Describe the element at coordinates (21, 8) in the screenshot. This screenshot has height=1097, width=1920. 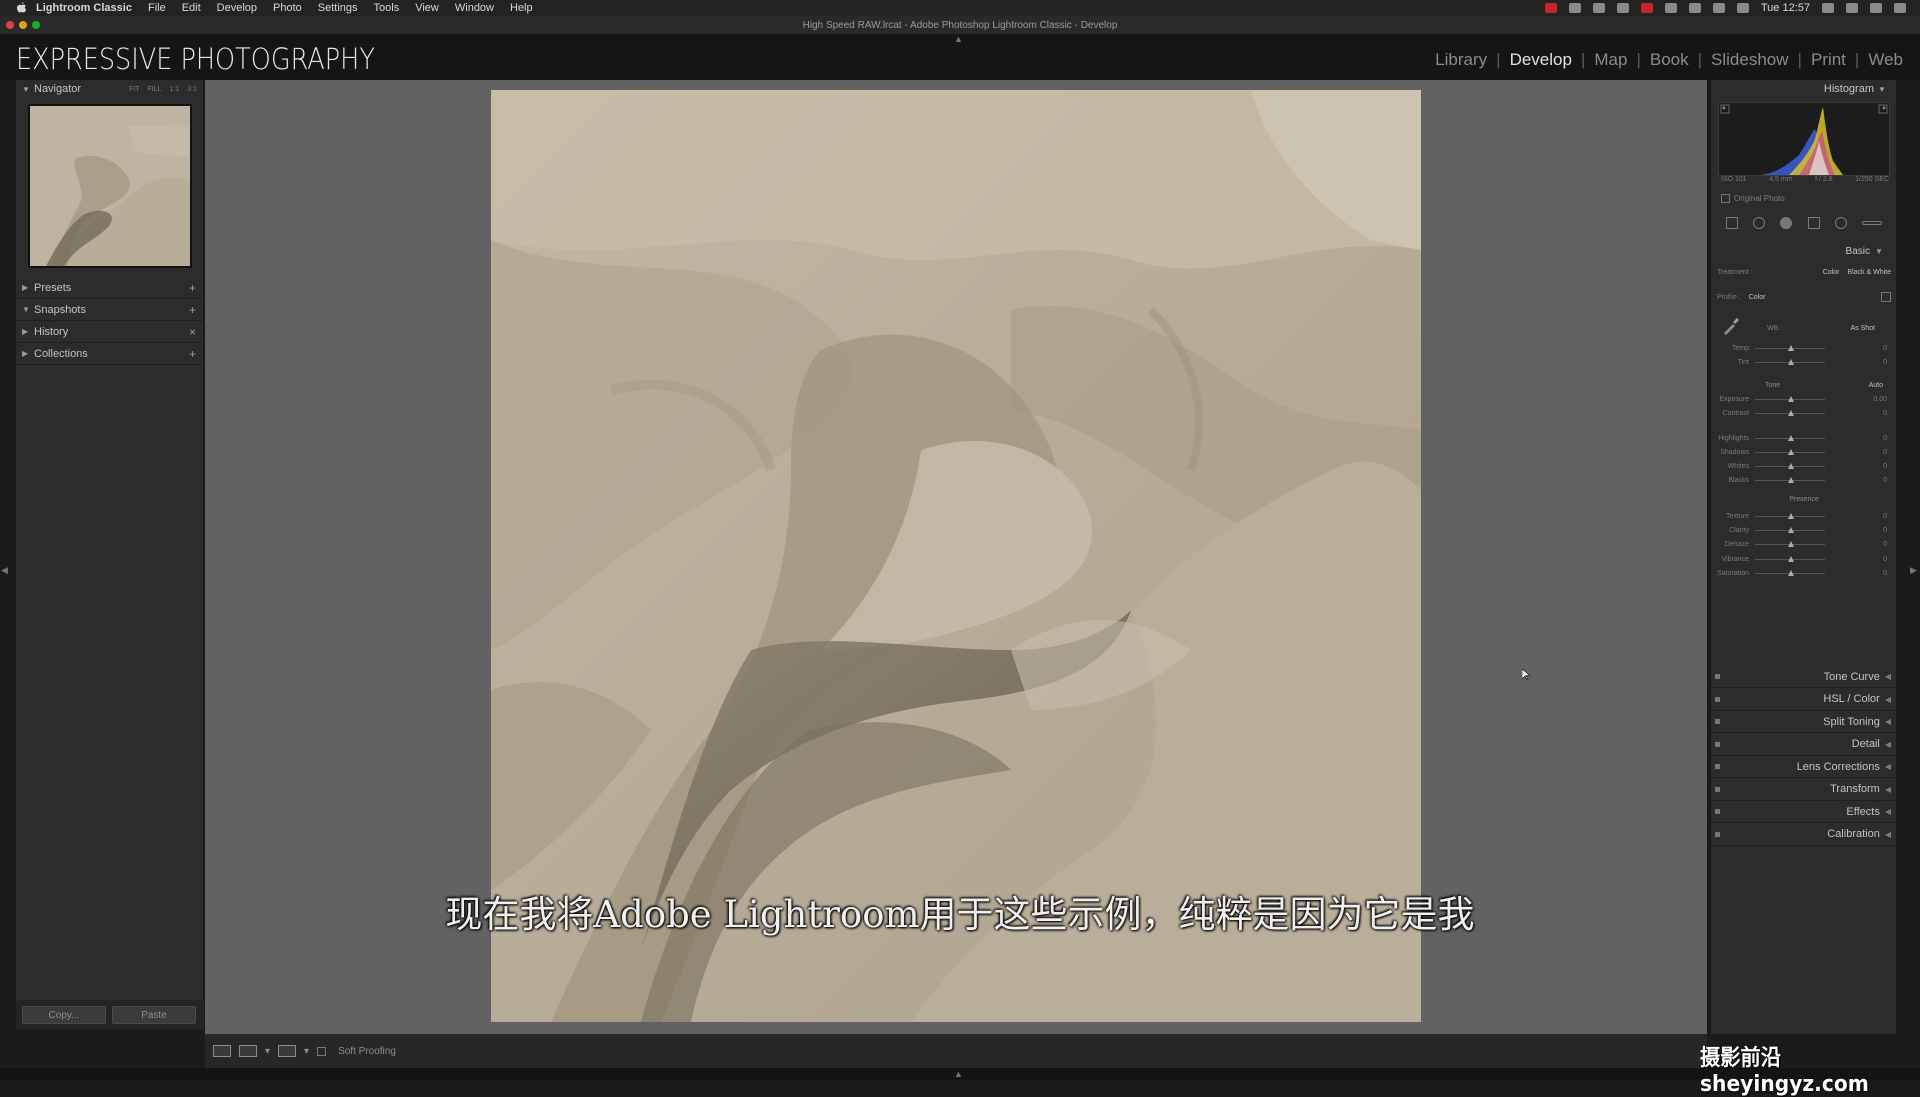
I see `apple-icon` at that location.